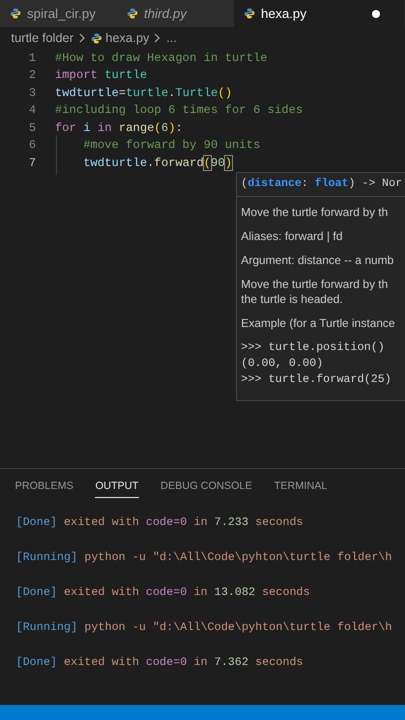 Image resolution: width=405 pixels, height=720 pixels. Describe the element at coordinates (143, 93) in the screenshot. I see `code-line: twdturtle=turtle.Turtle()` at that location.